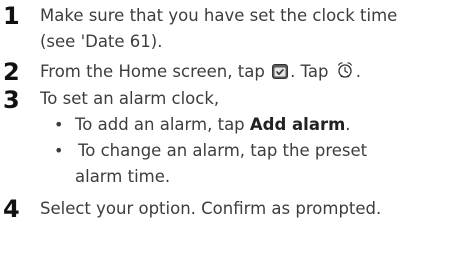 This screenshot has width=457, height=267. Describe the element at coordinates (152, 71) in the screenshot. I see `step-text: From the Home screen, tap` at that location.